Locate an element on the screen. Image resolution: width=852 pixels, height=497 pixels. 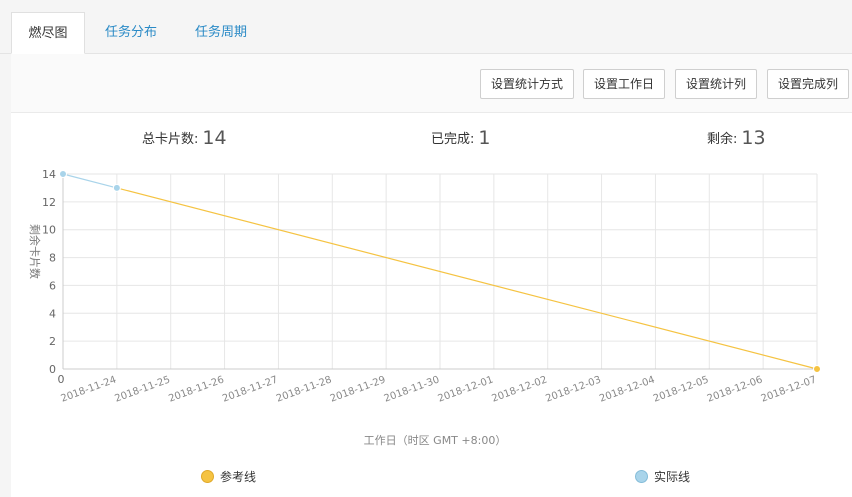
y-tick-label: 6 is located at coordinates (52, 285).